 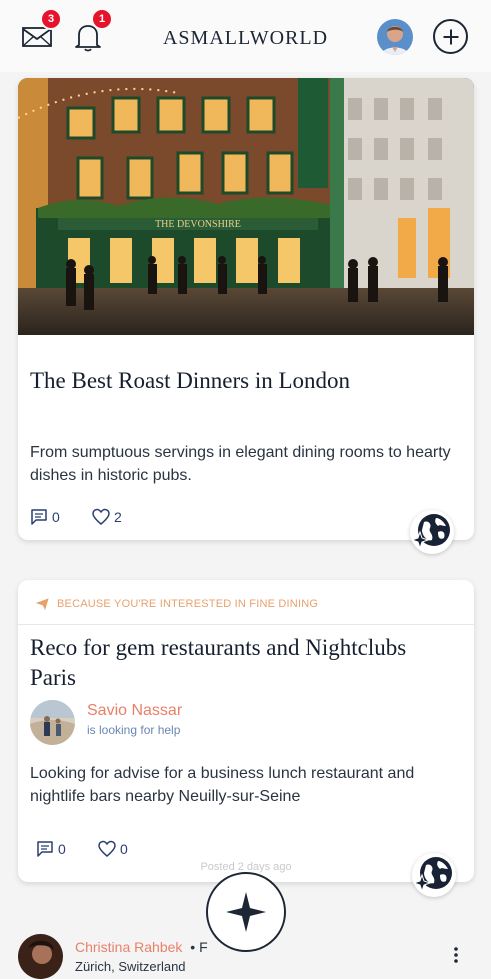 What do you see at coordinates (118, 517) in the screenshot?
I see `like-count: 2` at bounding box center [118, 517].